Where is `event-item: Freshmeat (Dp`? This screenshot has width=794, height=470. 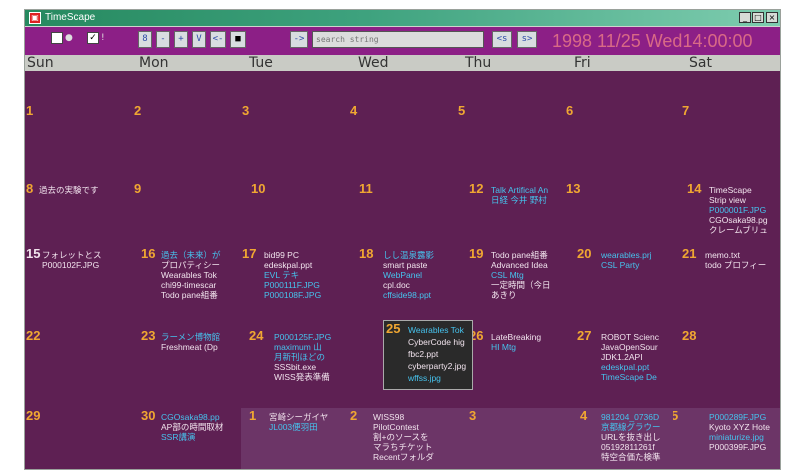 event-item: Freshmeat (Dp is located at coordinates (189, 347).